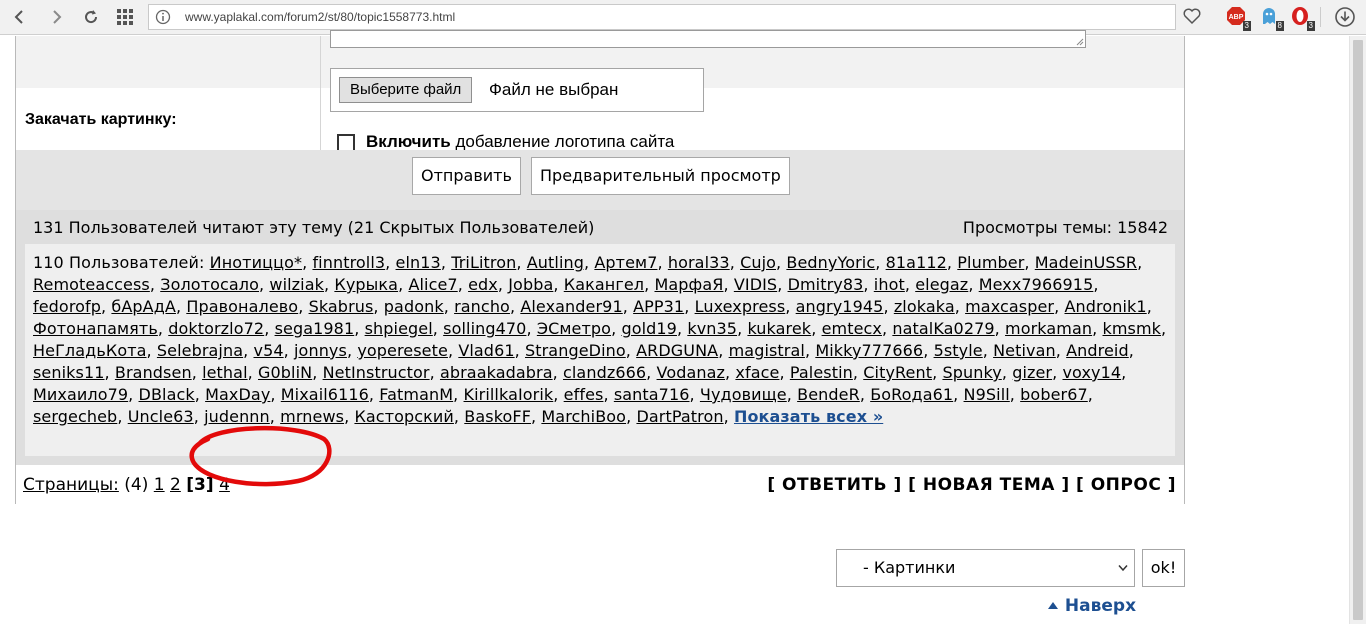 Image resolution: width=1366 pixels, height=624 pixels. I want to click on reader-user-link: DBlack, so click(167, 394).